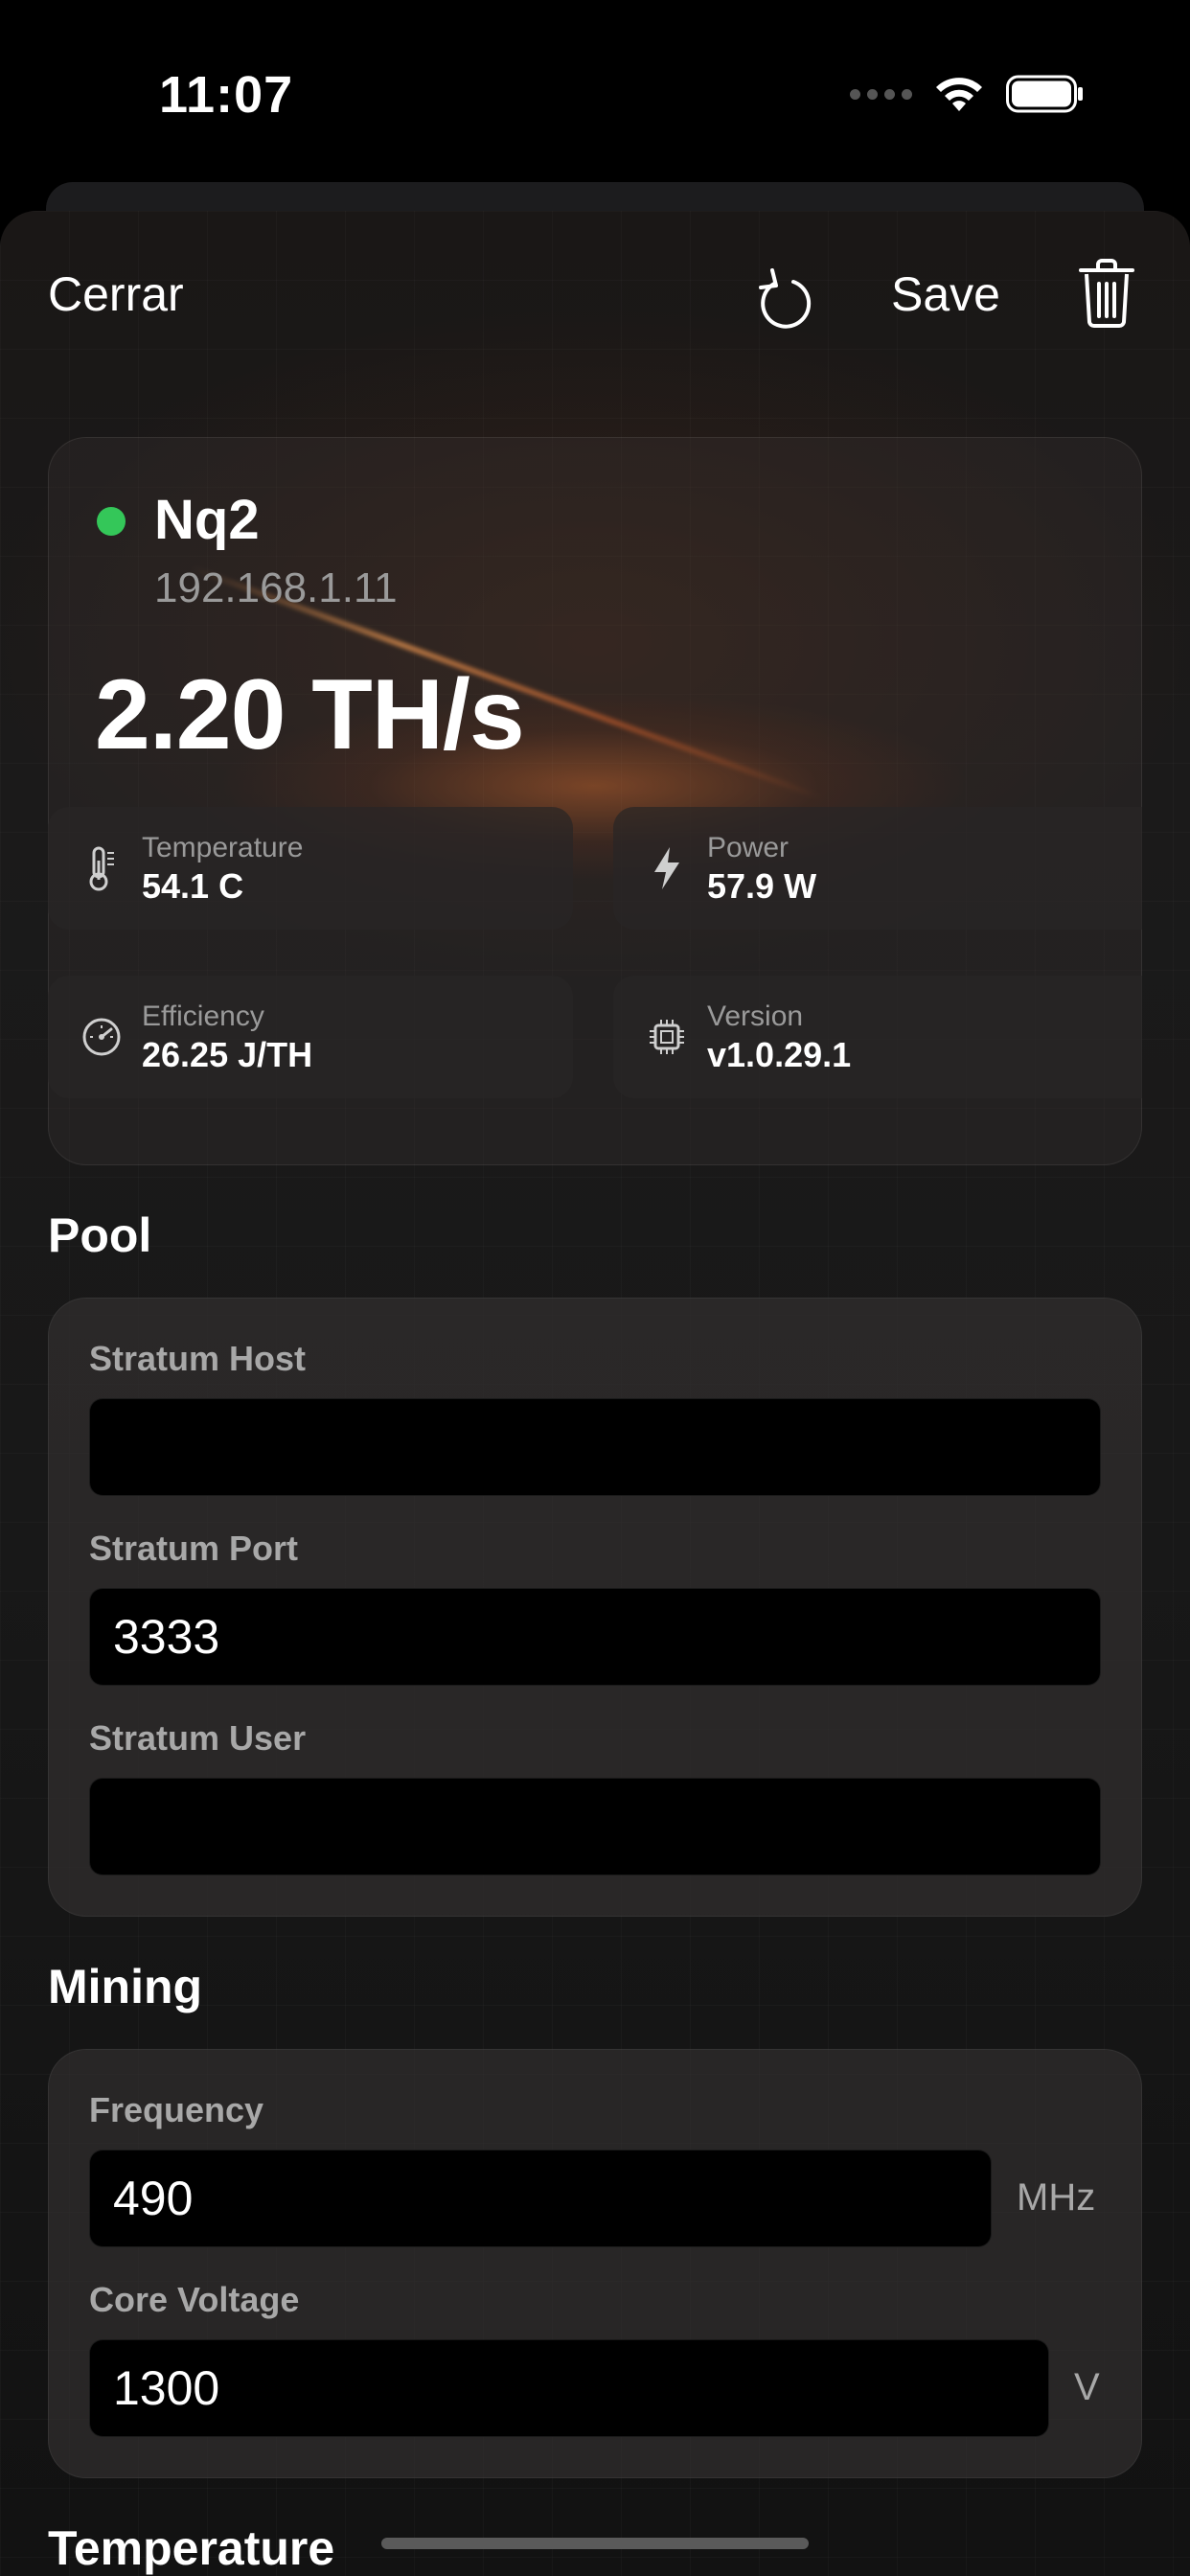 The image size is (1190, 2576). Describe the element at coordinates (756, 1016) in the screenshot. I see `version-label: Version` at that location.